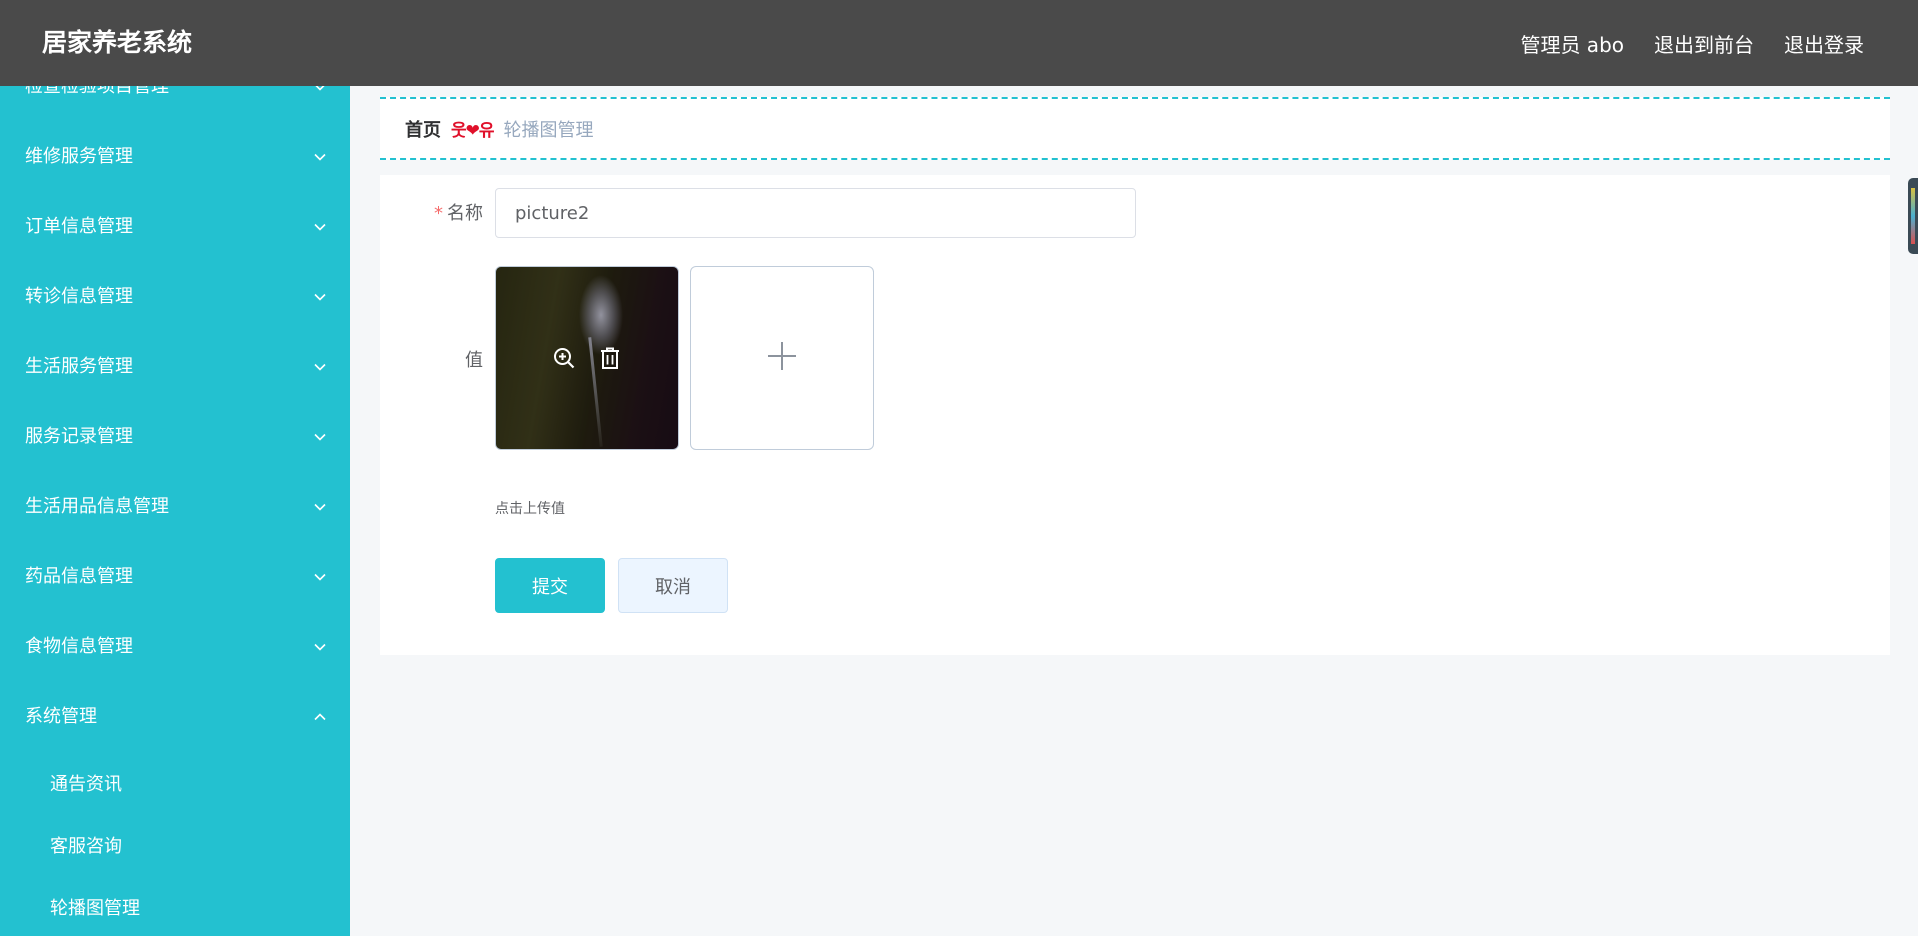 The width and height of the screenshot is (1918, 936). What do you see at coordinates (117, 42) in the screenshot?
I see `app-title: 居家养老系统` at bounding box center [117, 42].